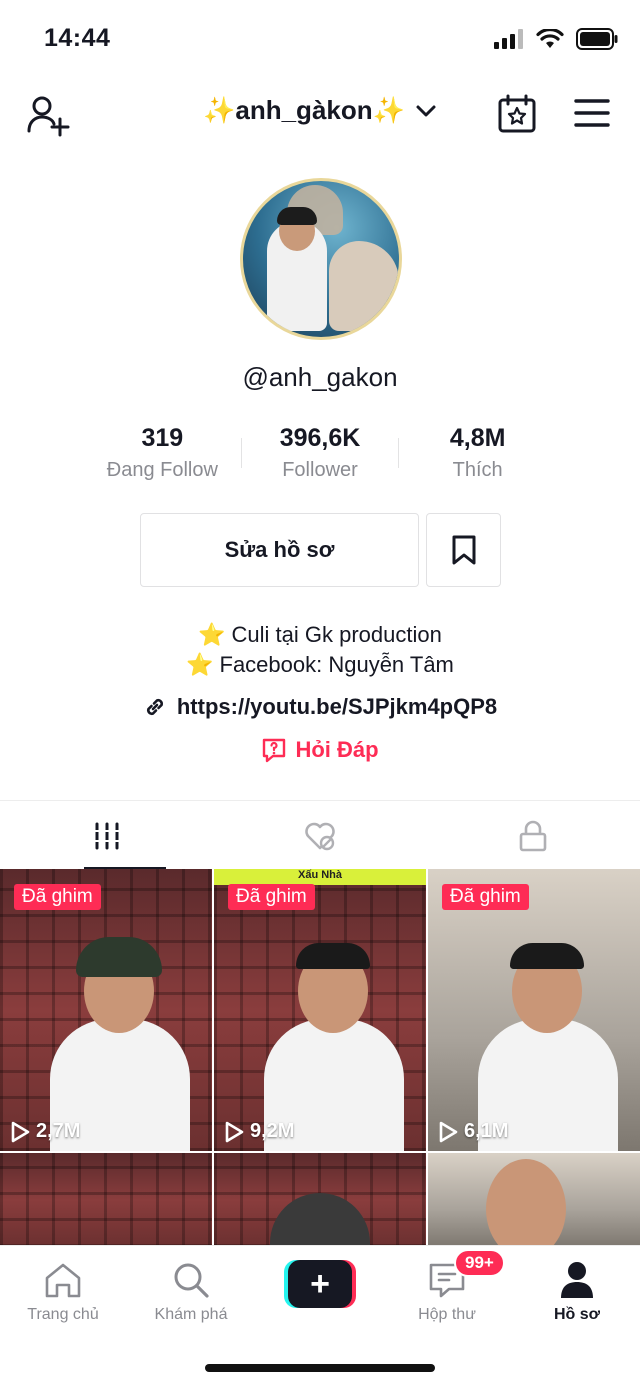  Describe the element at coordinates (592, 113) in the screenshot. I see `menu-icon` at that location.